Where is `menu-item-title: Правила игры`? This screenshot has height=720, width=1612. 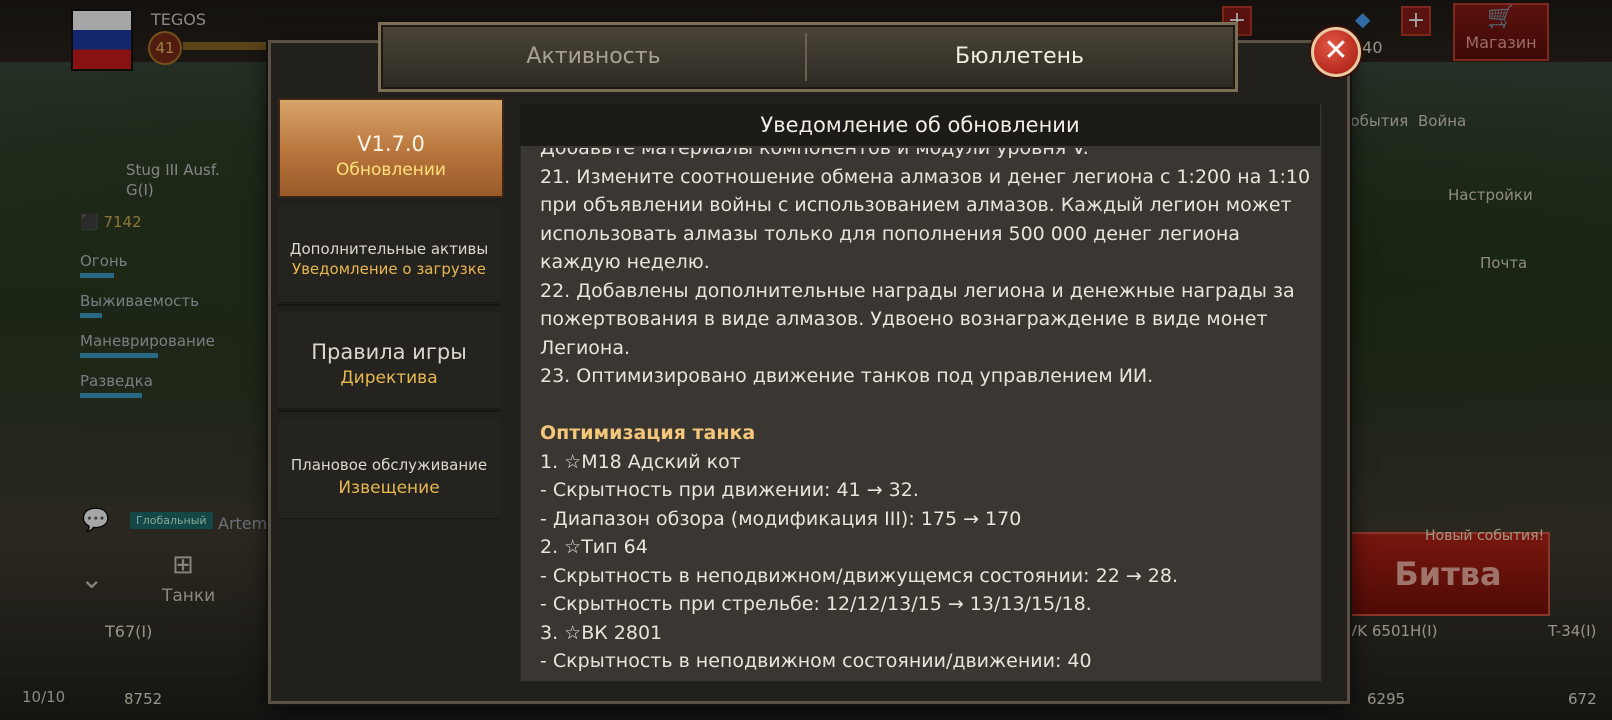
menu-item-title: Правила игры is located at coordinates (389, 352).